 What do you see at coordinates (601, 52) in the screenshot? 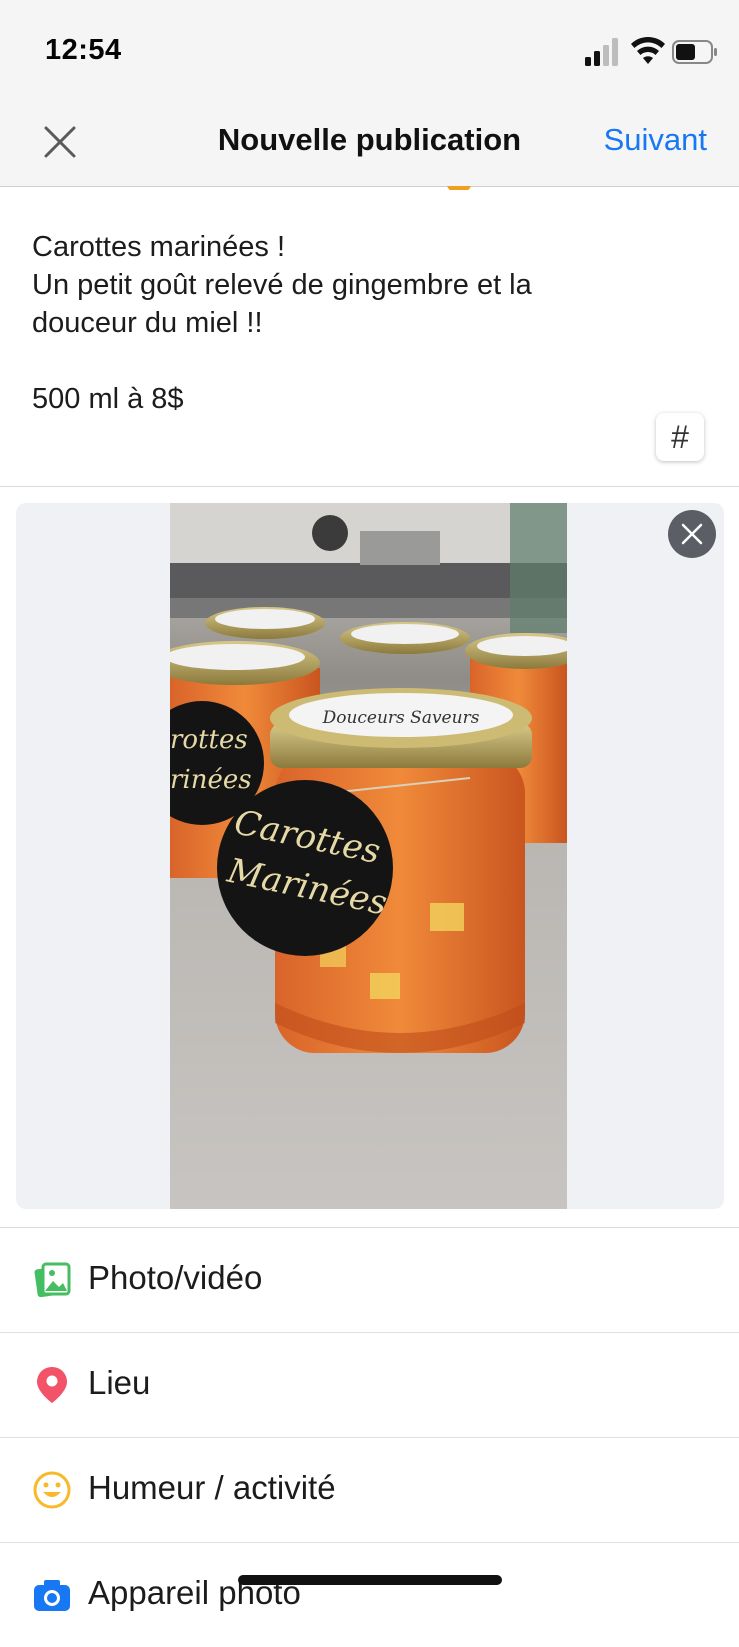
I see `cellular-signal-icon` at bounding box center [601, 52].